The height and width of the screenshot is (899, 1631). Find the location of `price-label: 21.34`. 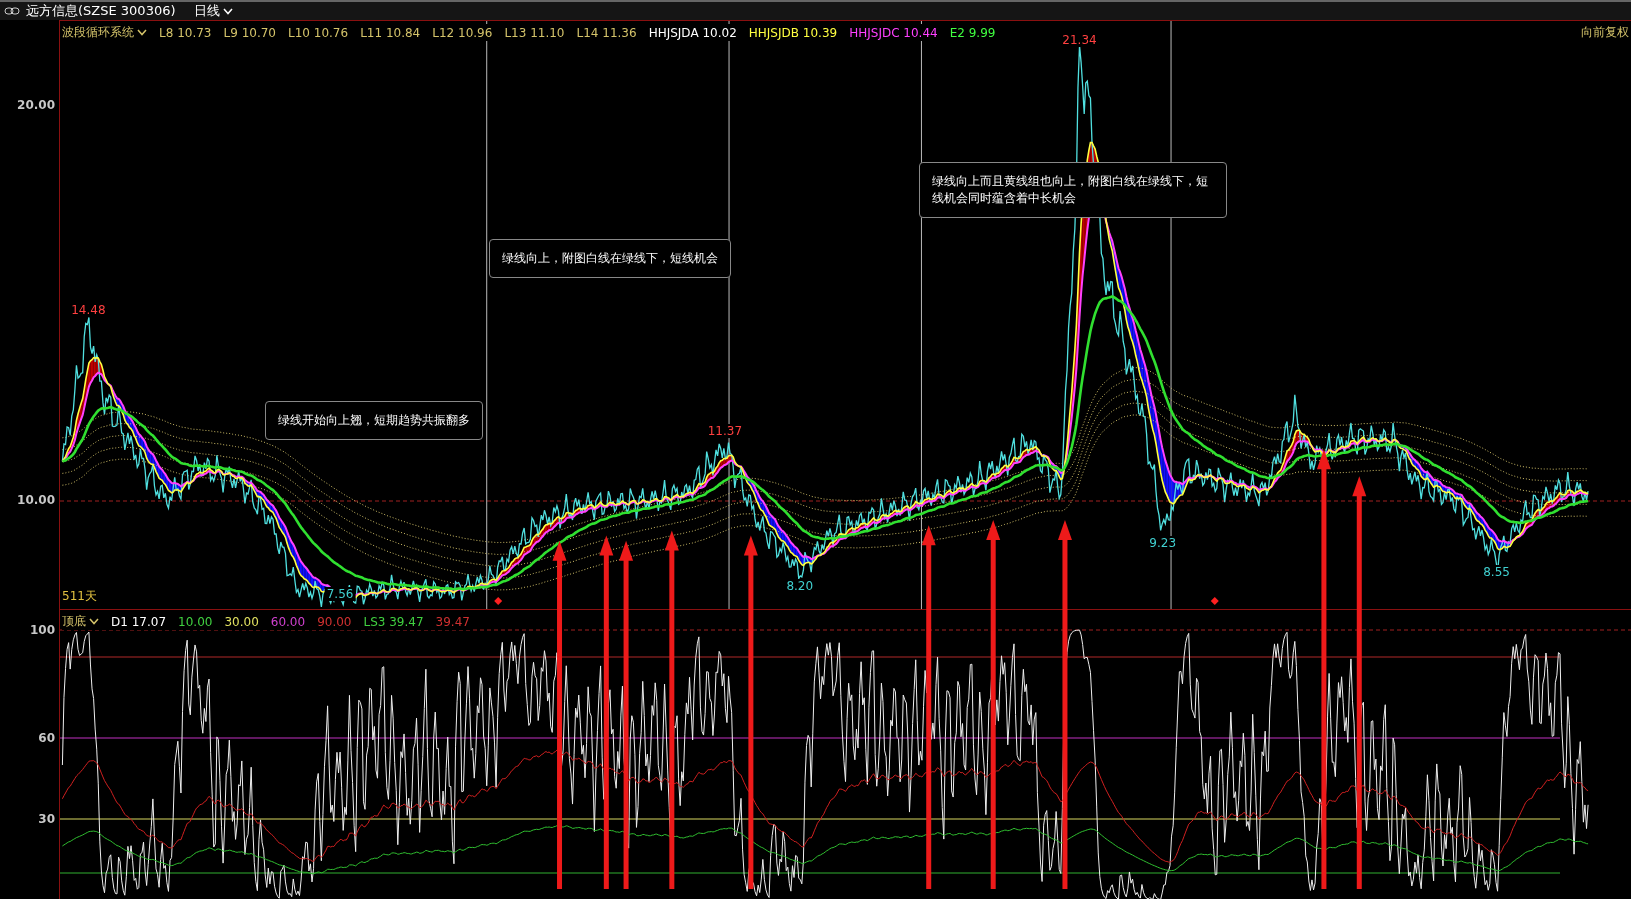

price-label: 21.34 is located at coordinates (1079, 39).